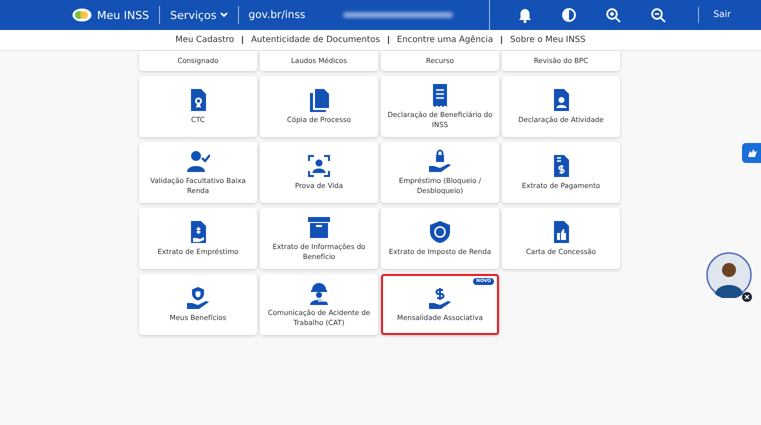  I want to click on nav-link: Autenticidade de Documentos, so click(315, 40).